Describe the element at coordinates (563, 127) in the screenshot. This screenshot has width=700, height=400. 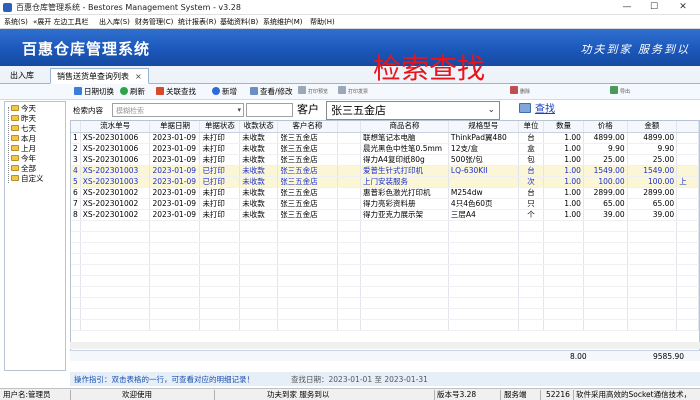
I see `column-header: 数量` at that location.